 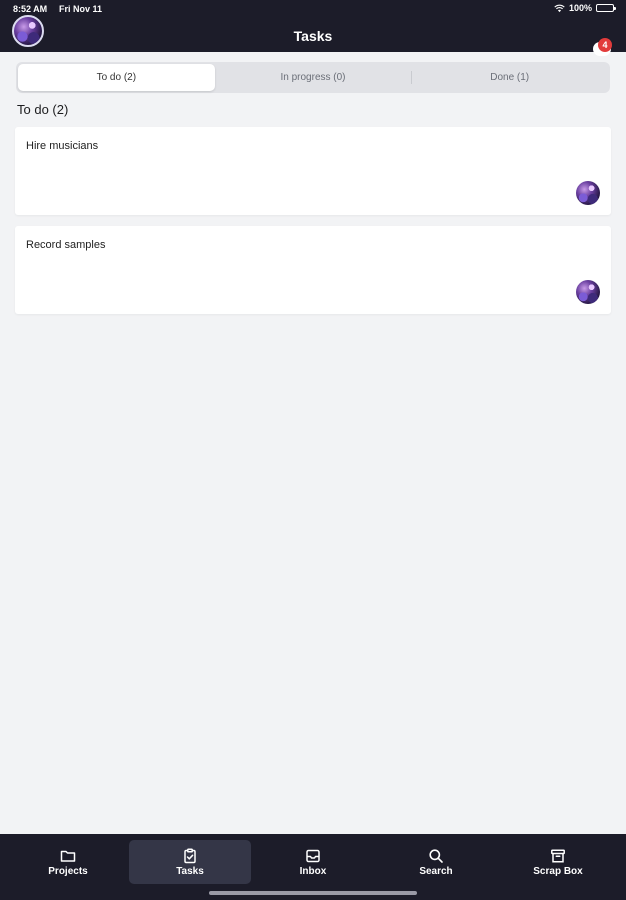 I want to click on page-title: Tasks, so click(x=313, y=36).